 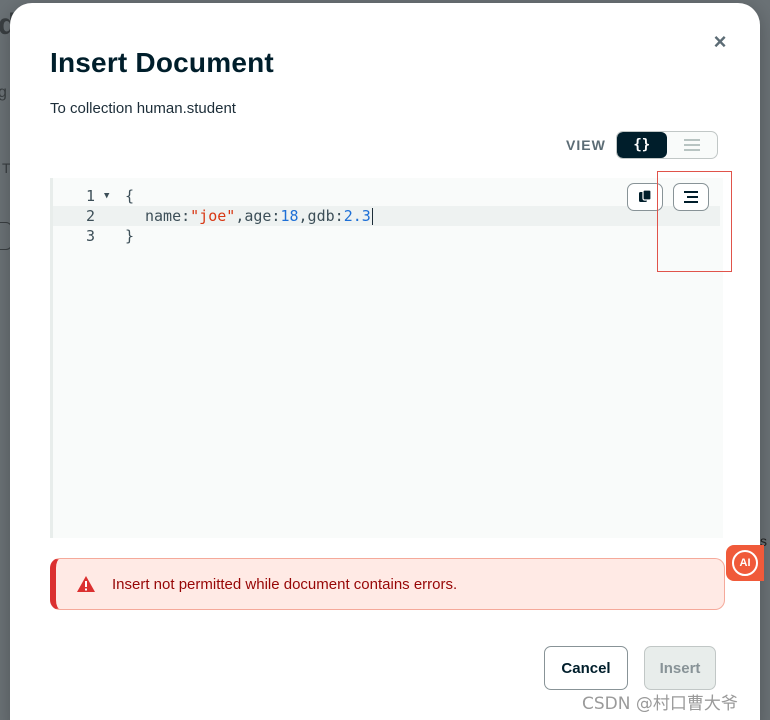 I want to click on editor-line: 3 }, so click(x=386, y=236).